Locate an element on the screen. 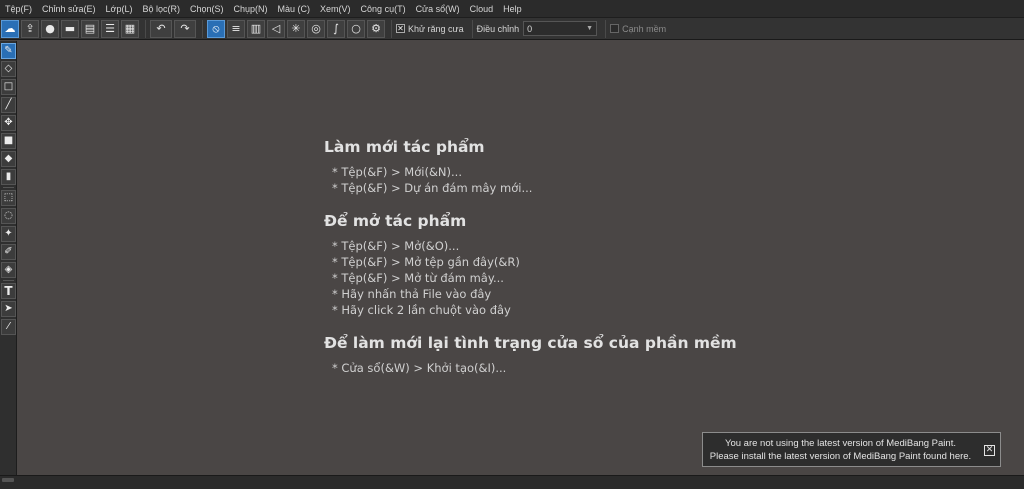 This screenshot has height=489, width=1024. correction-value: 0 is located at coordinates (530, 28).